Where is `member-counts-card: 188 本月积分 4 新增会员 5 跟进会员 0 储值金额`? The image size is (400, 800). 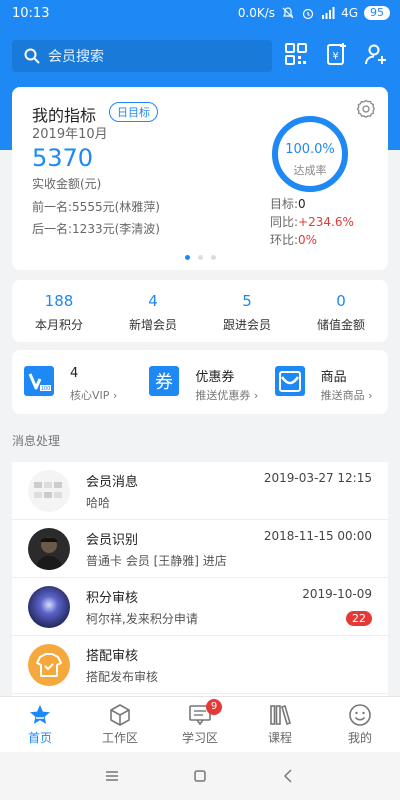 member-counts-card: 188 本月积分 4 新增会员 5 跟进会员 0 储值金额 is located at coordinates (200, 311).